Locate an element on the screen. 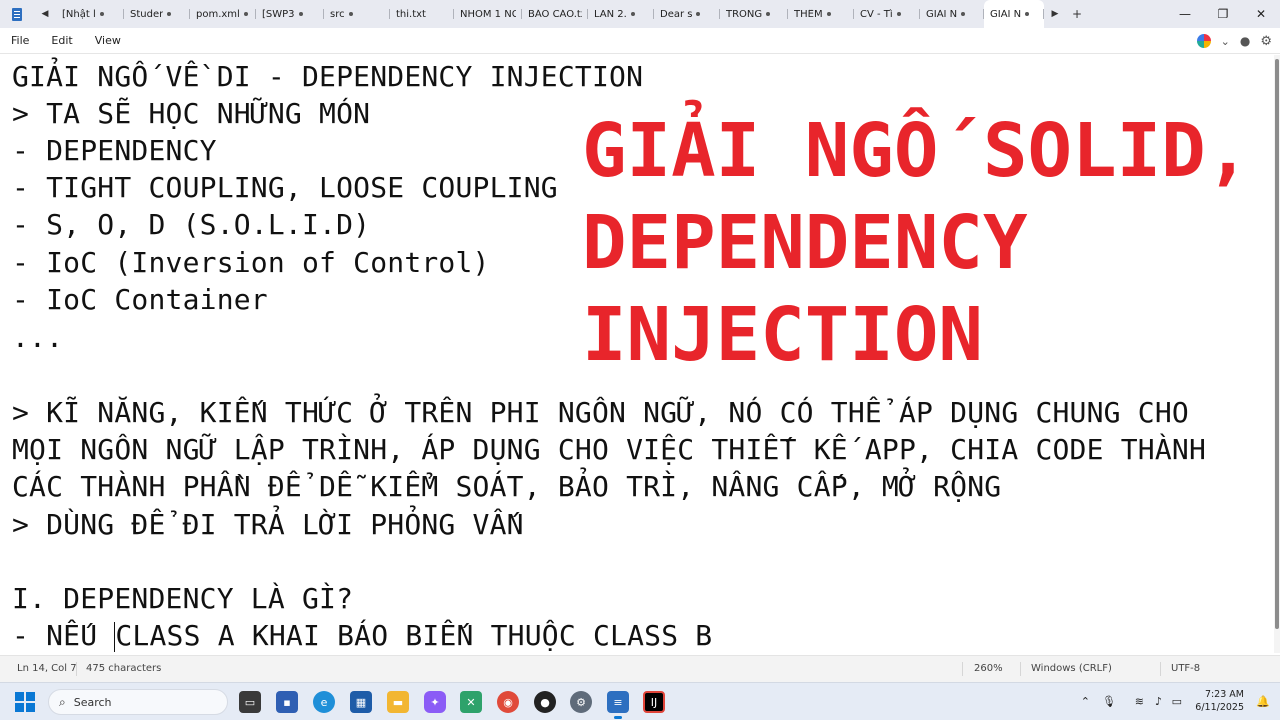 Image resolution: width=1280 pixels, height=720 pixels. editor-line: > TA SẼ HỌC NHỮNG MÓN is located at coordinates (191, 113).